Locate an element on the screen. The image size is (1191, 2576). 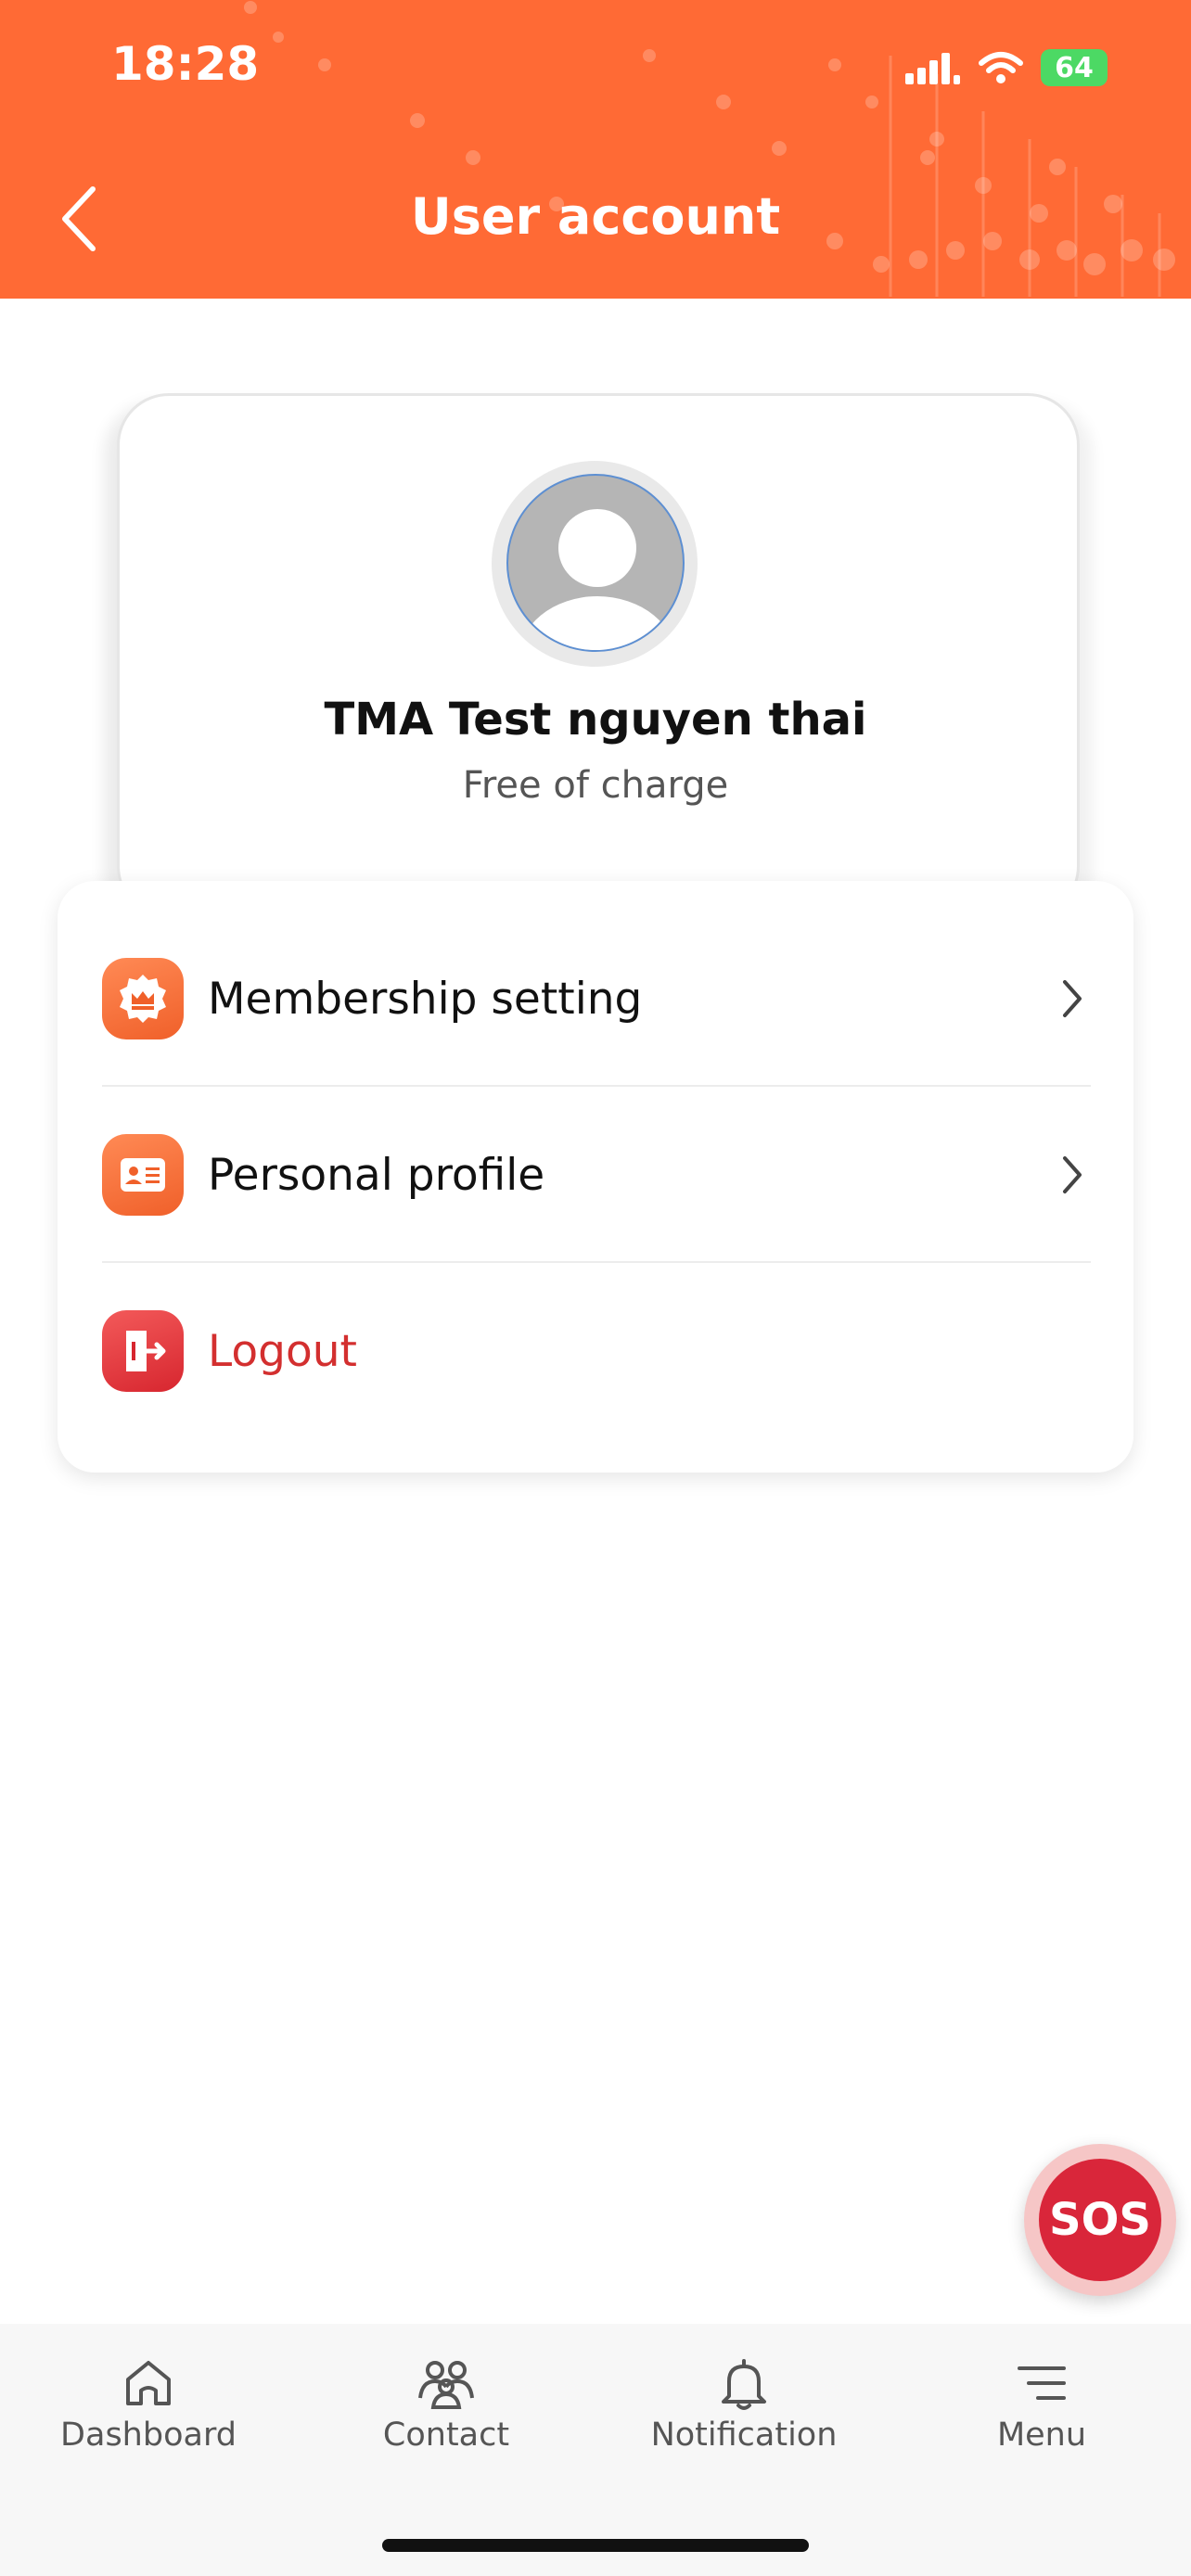
membership-plan: Free of charge is located at coordinates (595, 786).